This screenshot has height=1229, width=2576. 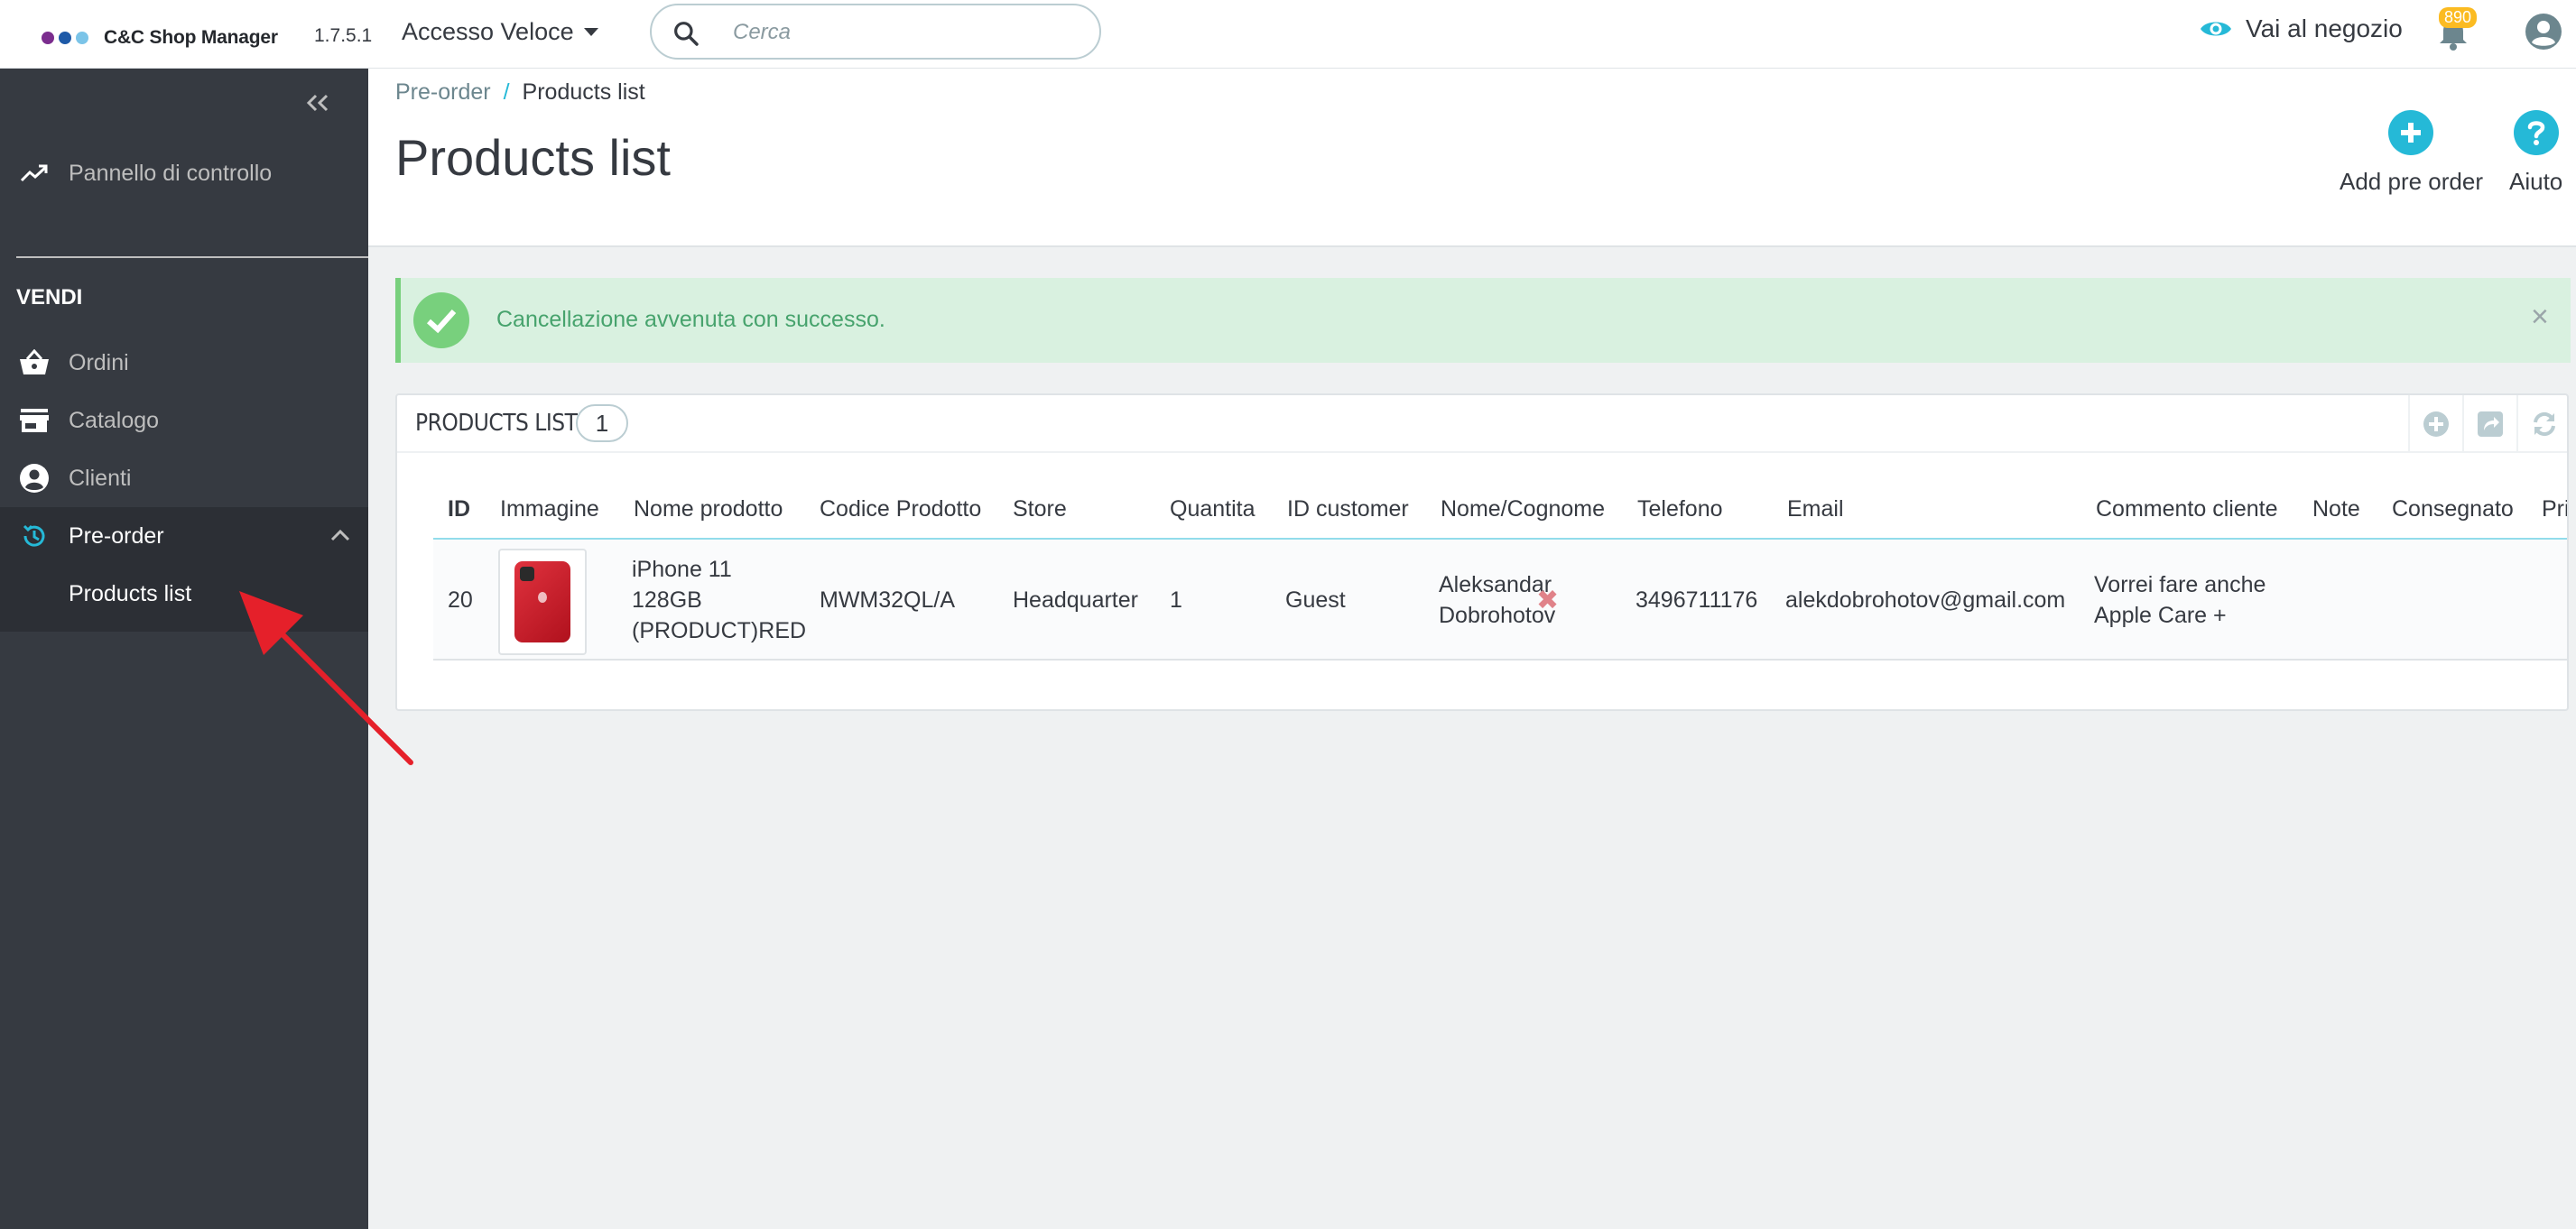 I want to click on breadcrumb: Pre-order / Products list, so click(x=520, y=92).